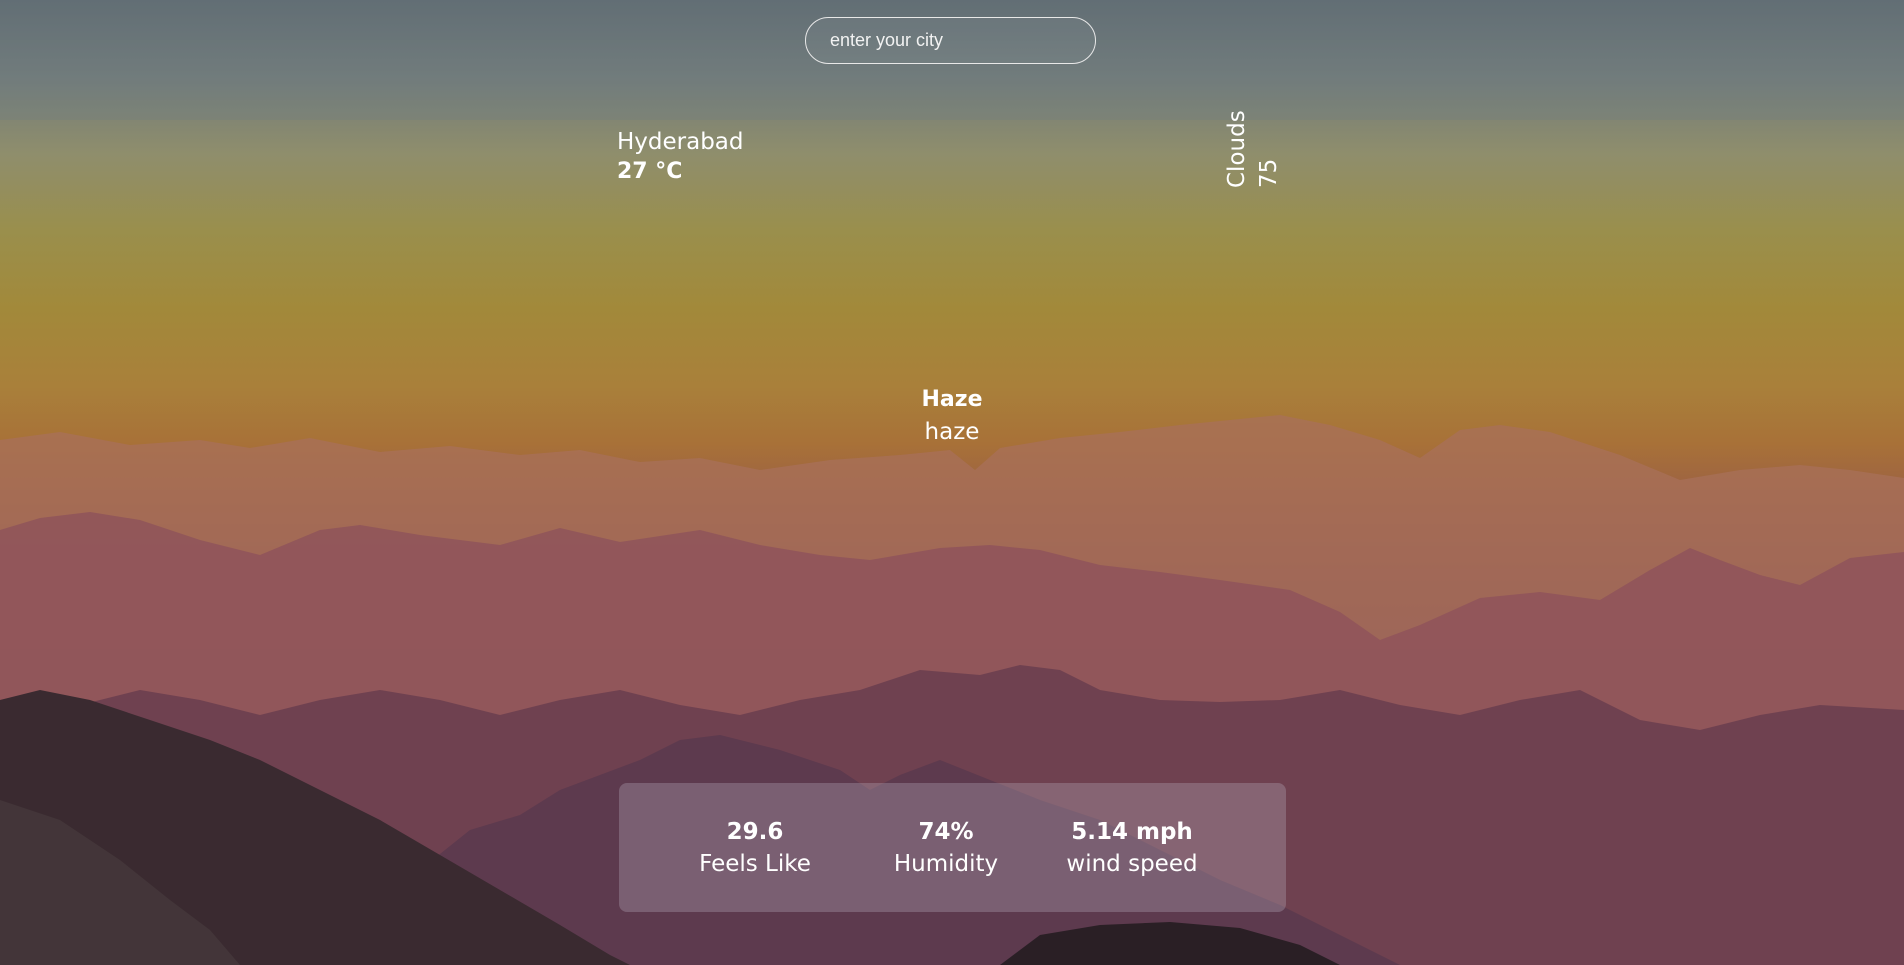 This screenshot has height=965, width=1904. What do you see at coordinates (1269, 173) in the screenshot?
I see `clouds-value: 75` at bounding box center [1269, 173].